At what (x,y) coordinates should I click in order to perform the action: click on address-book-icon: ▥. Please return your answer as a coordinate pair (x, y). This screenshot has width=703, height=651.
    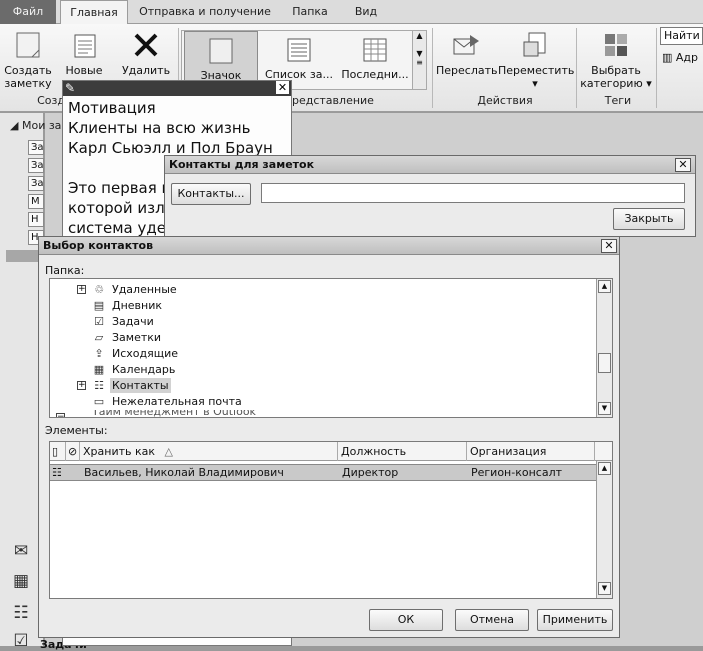
    Looking at the image, I should click on (667, 57).